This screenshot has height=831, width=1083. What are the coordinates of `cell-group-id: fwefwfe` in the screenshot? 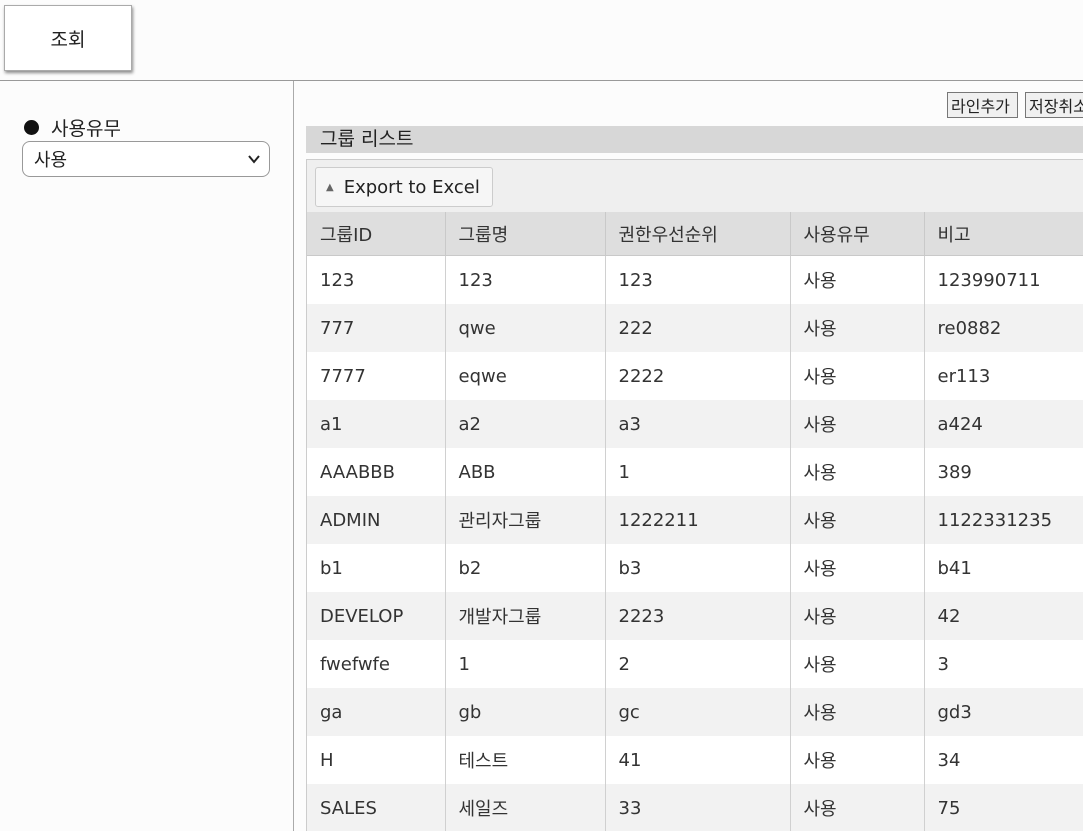 It's located at (376, 664).